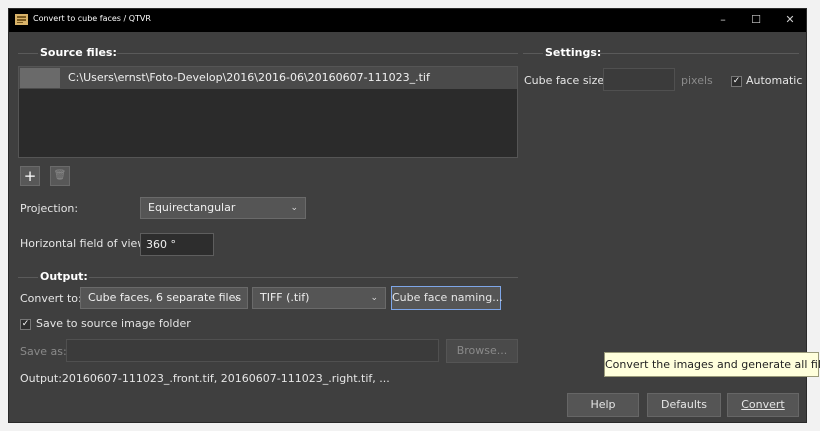 This screenshot has height=431, width=820. What do you see at coordinates (697, 80) in the screenshot?
I see `pixels-label: pixels` at bounding box center [697, 80].